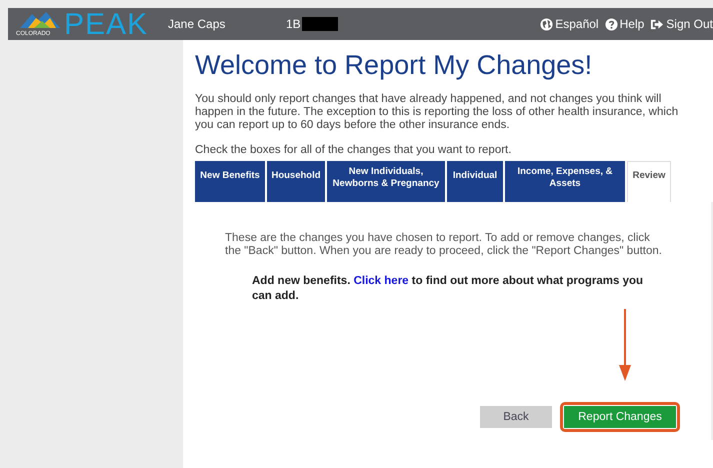  Describe the element at coordinates (516, 417) in the screenshot. I see `back-button: Back` at that location.